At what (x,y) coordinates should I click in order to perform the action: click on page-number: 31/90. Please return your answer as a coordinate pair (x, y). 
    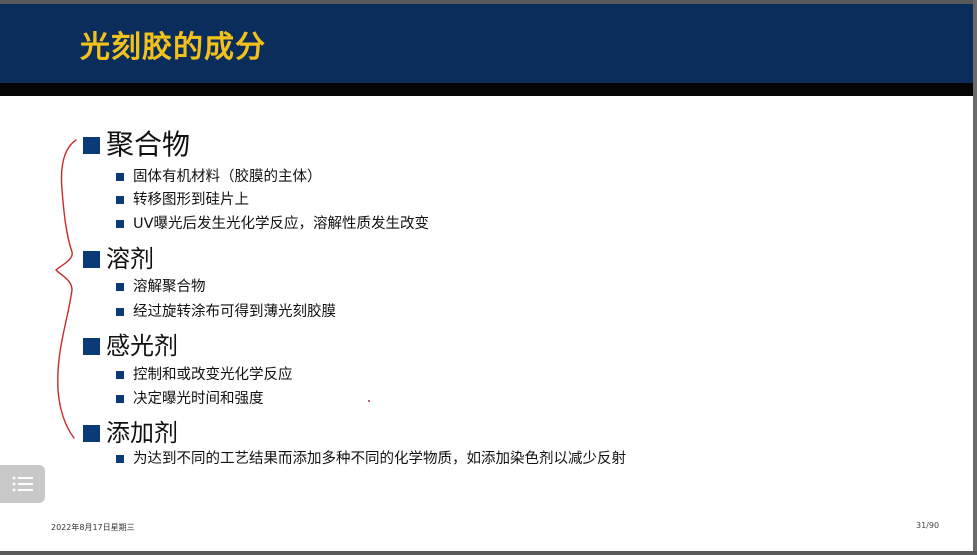
    Looking at the image, I should click on (928, 525).